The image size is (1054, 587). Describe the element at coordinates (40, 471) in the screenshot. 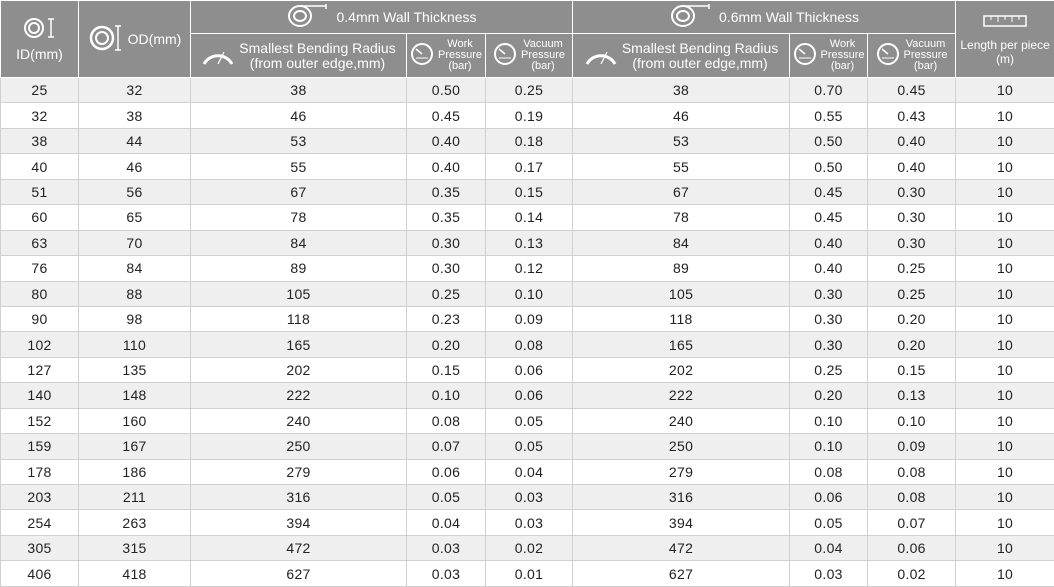

I see `table-cell: 178` at that location.